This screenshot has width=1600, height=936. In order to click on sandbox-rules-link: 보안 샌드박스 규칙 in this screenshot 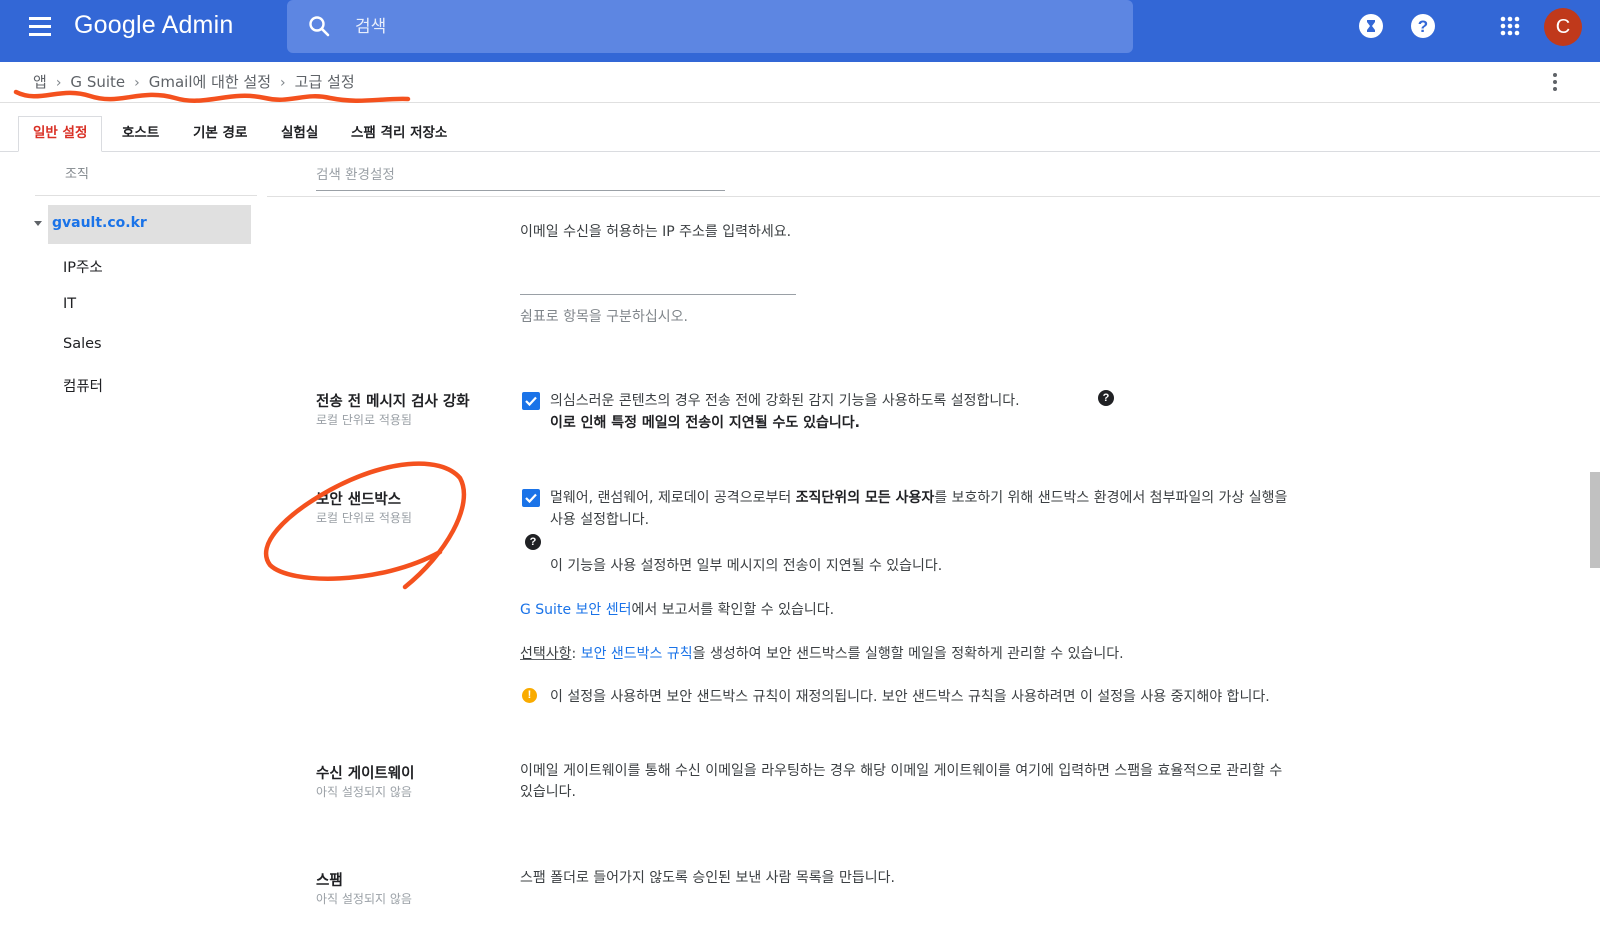, I will do `click(637, 654)`.